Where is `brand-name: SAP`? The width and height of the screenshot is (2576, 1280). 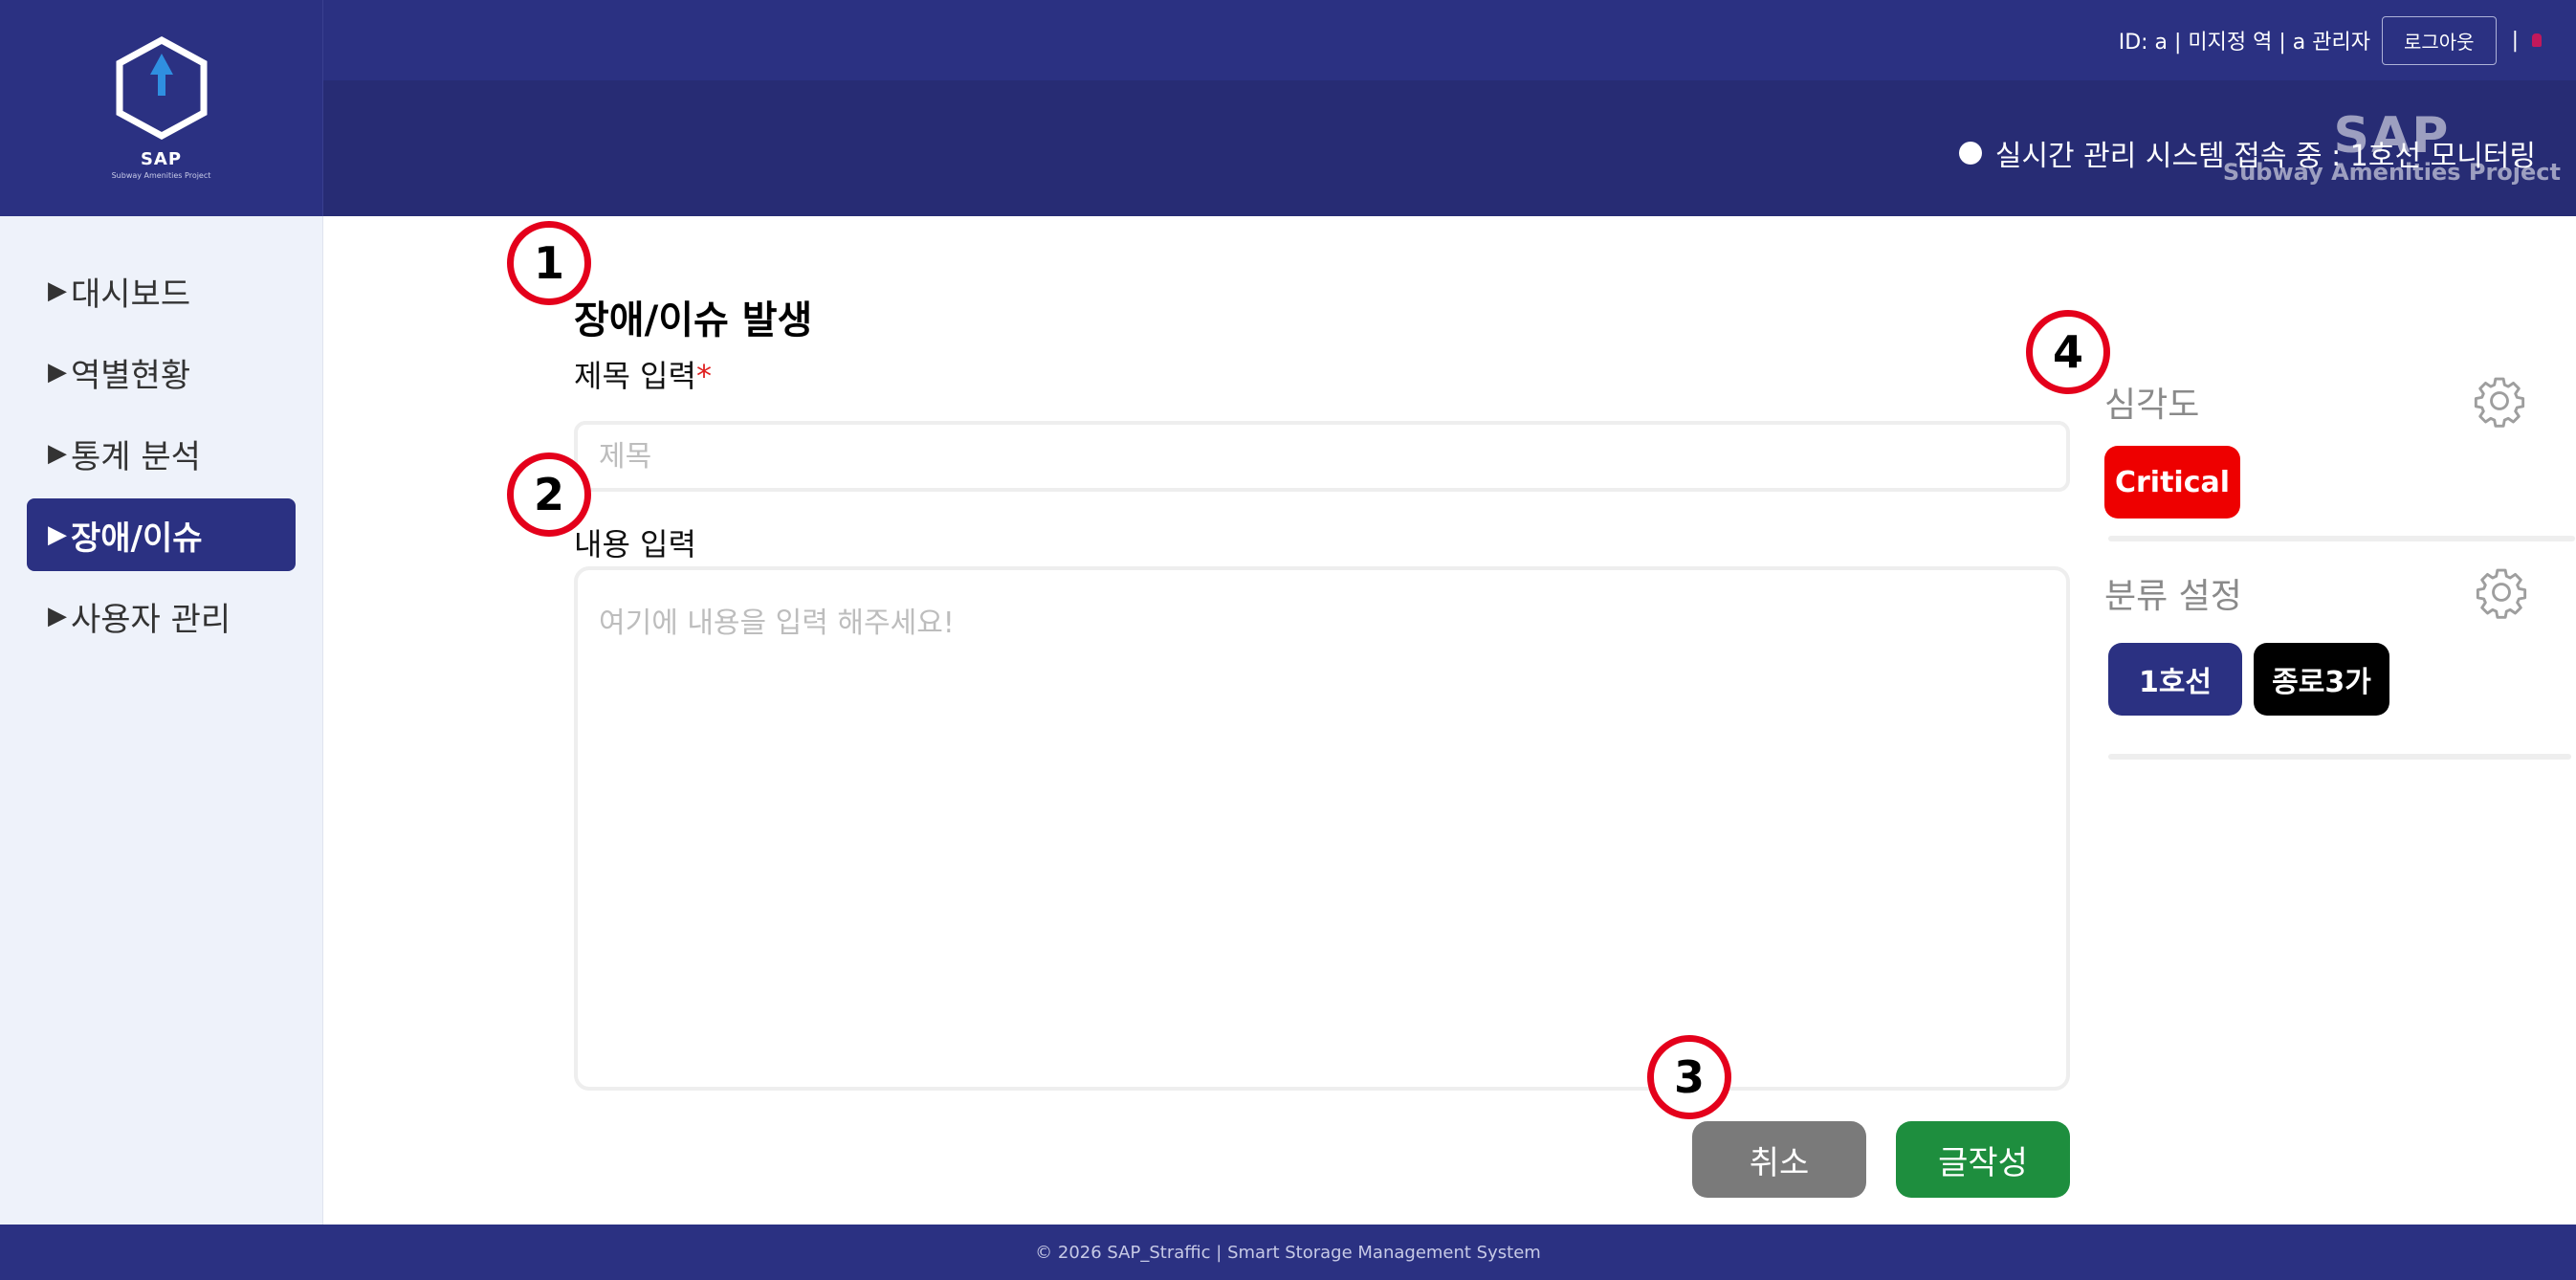
brand-name: SAP is located at coordinates (161, 159).